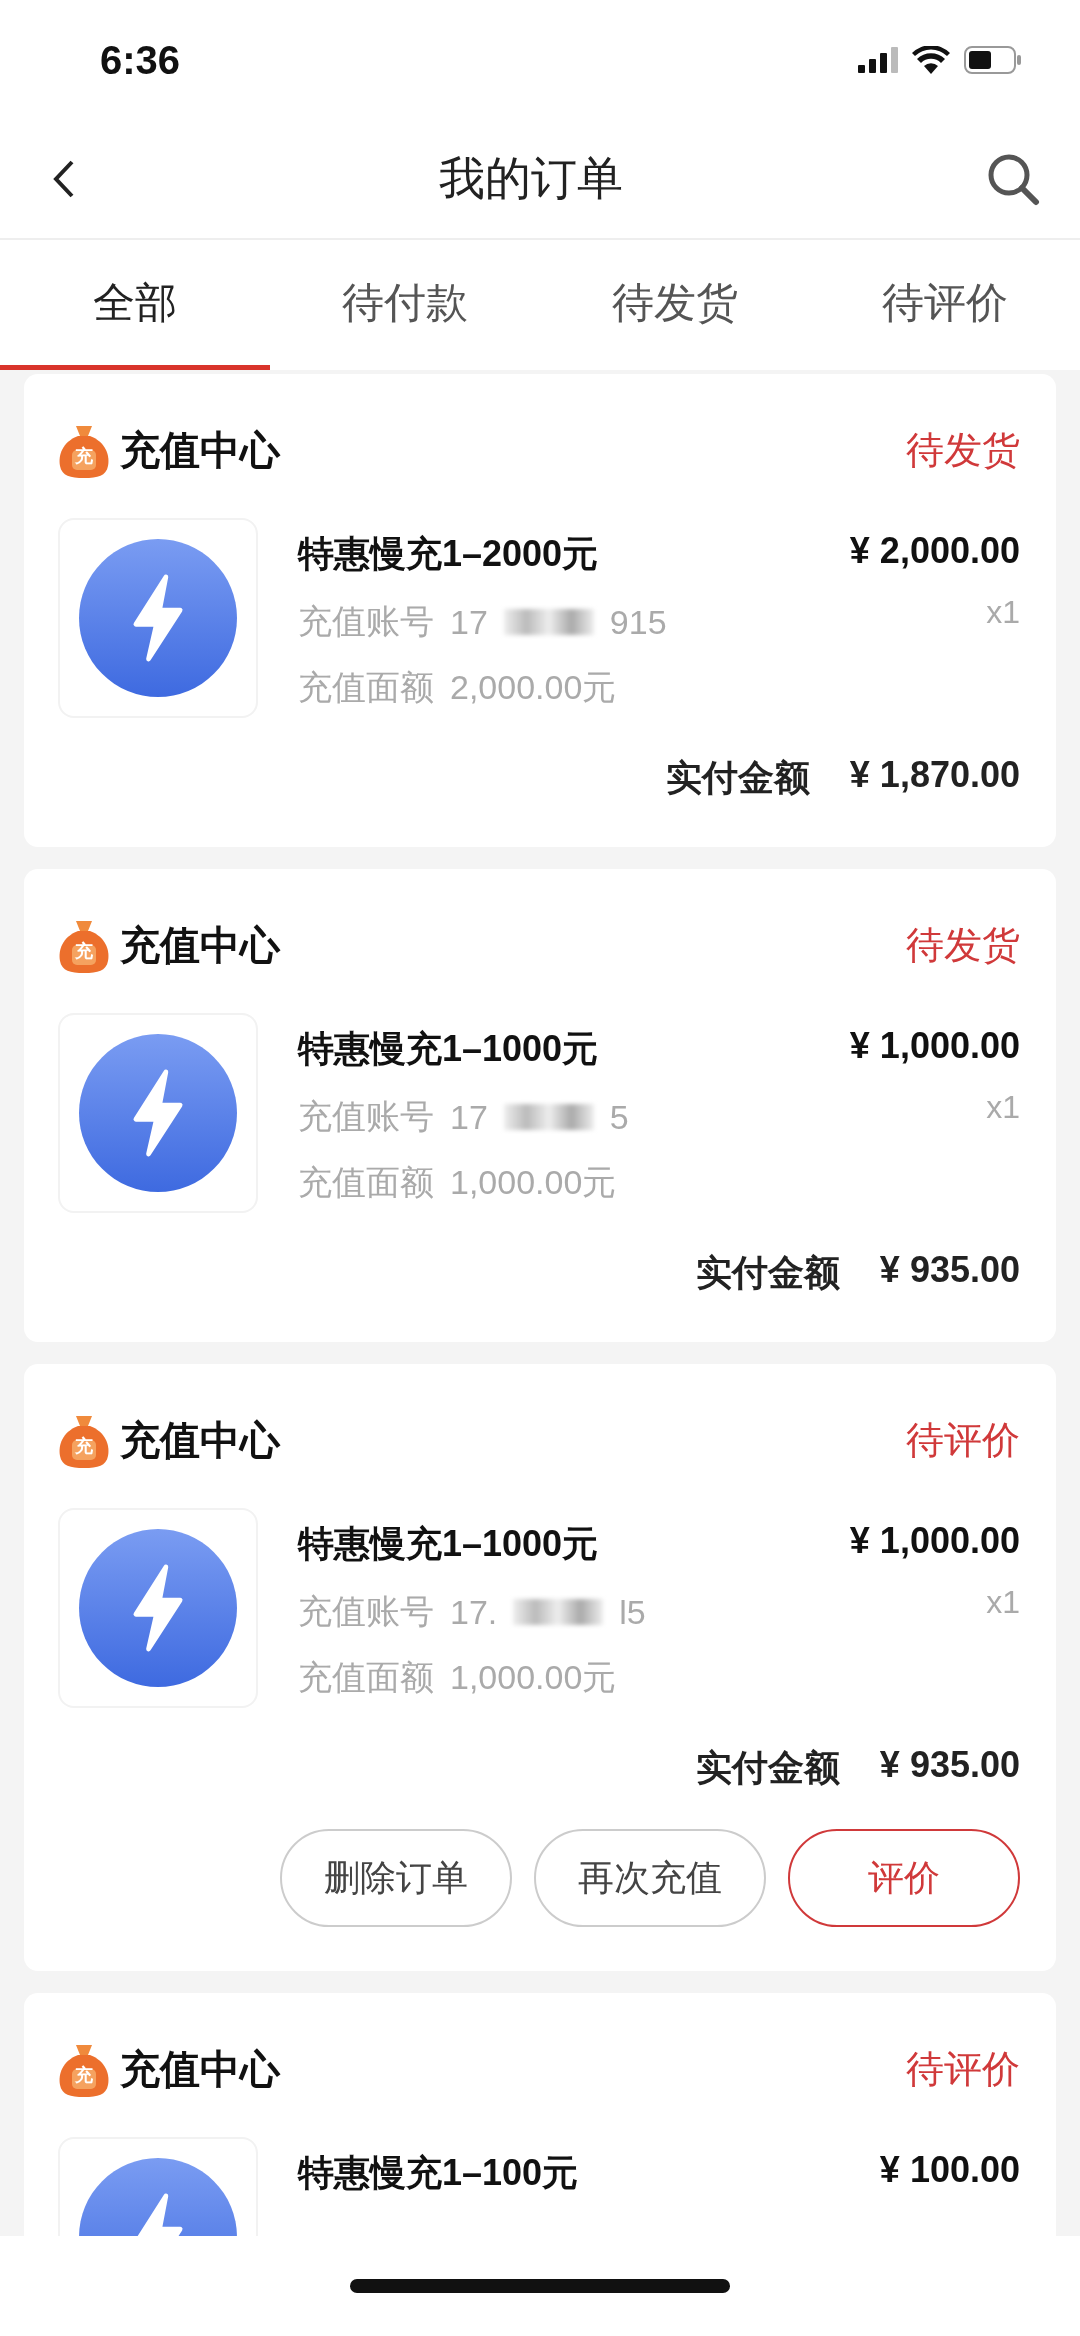 The width and height of the screenshot is (1080, 2336). Describe the element at coordinates (949, 2170) in the screenshot. I see `product-price: ¥ 100.00` at that location.